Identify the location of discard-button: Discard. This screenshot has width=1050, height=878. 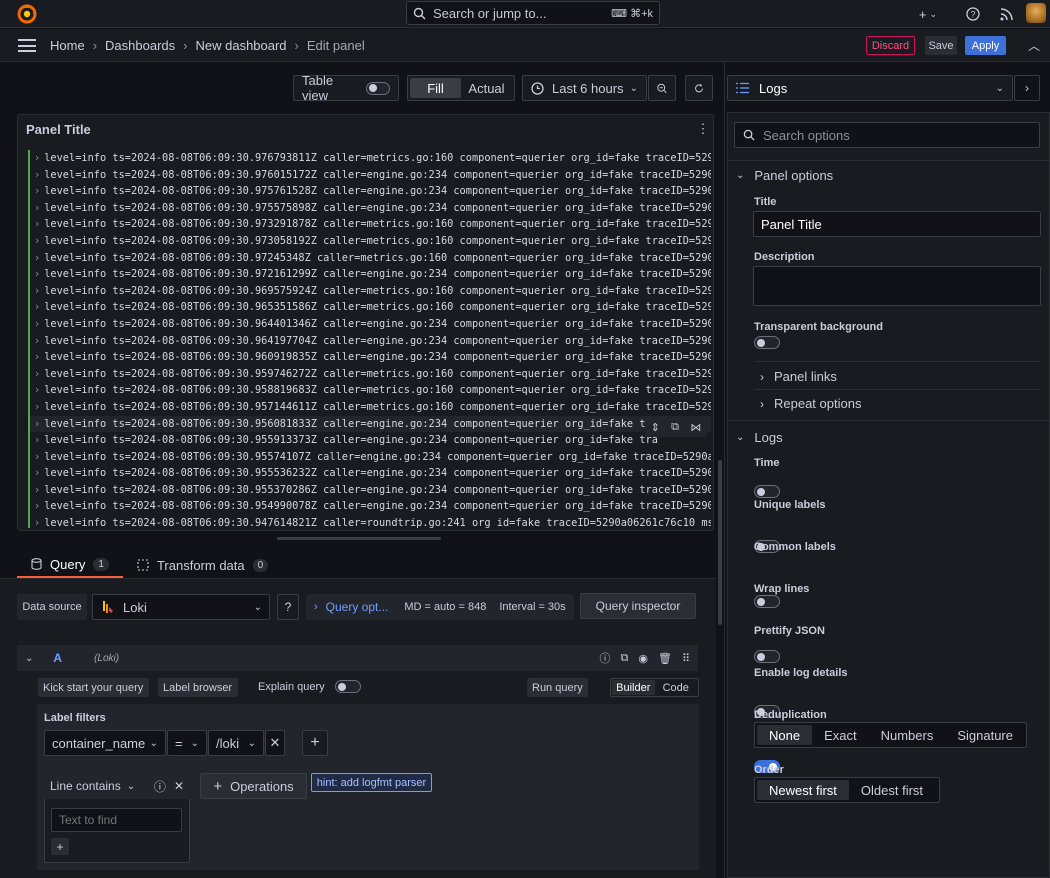
(890, 45).